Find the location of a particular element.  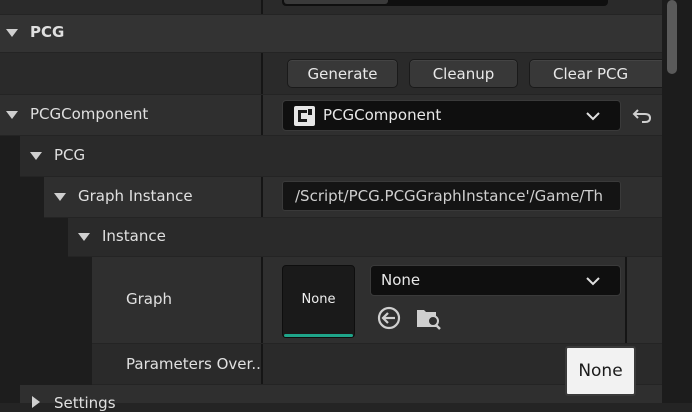

thumbnail-underline is located at coordinates (318, 335).